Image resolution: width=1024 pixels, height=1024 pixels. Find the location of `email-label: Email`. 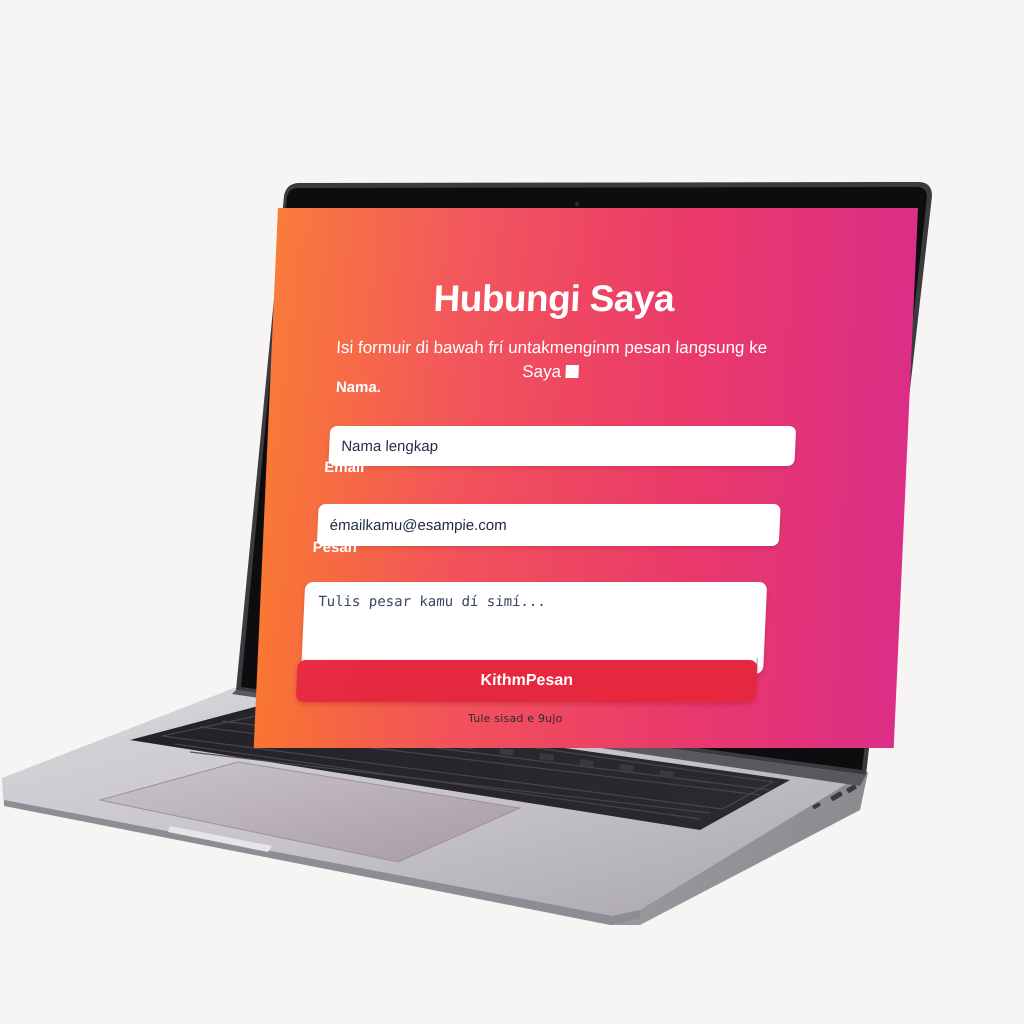

email-label: Email is located at coordinates (344, 467).